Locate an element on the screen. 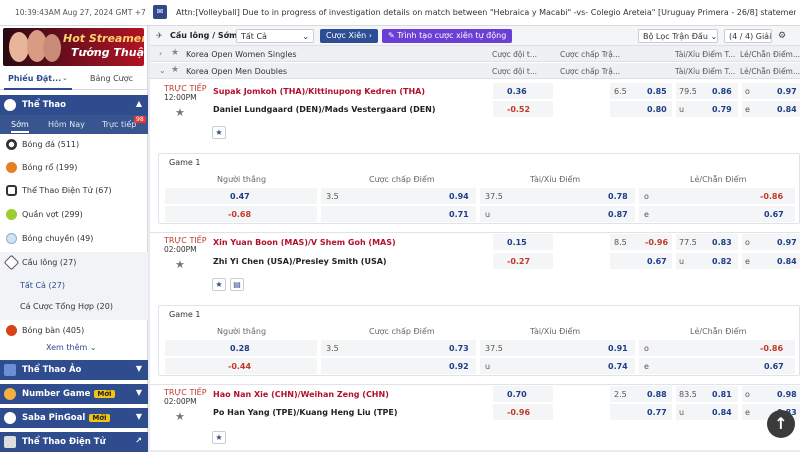 The image size is (800, 452). match-filter-select: Bộ Lọc Trận Đấu ⌄ is located at coordinates (678, 36).